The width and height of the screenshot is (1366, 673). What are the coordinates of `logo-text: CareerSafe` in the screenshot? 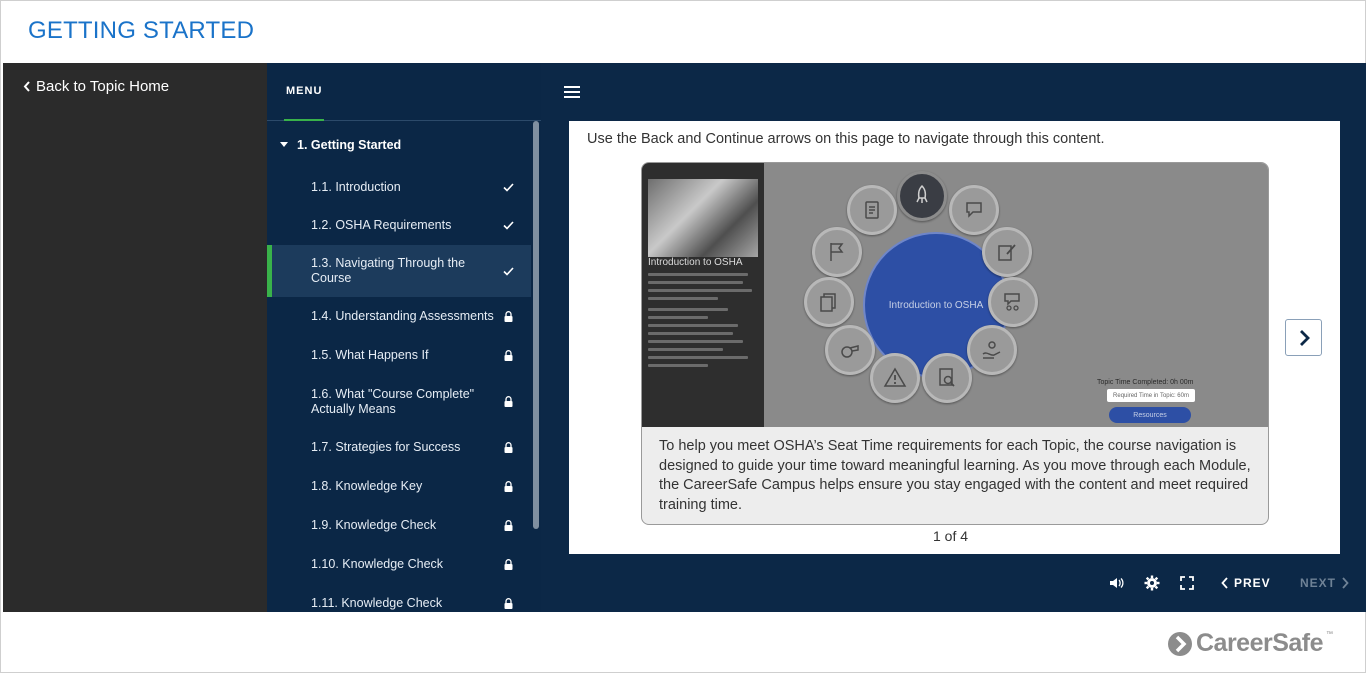 It's located at (1260, 643).